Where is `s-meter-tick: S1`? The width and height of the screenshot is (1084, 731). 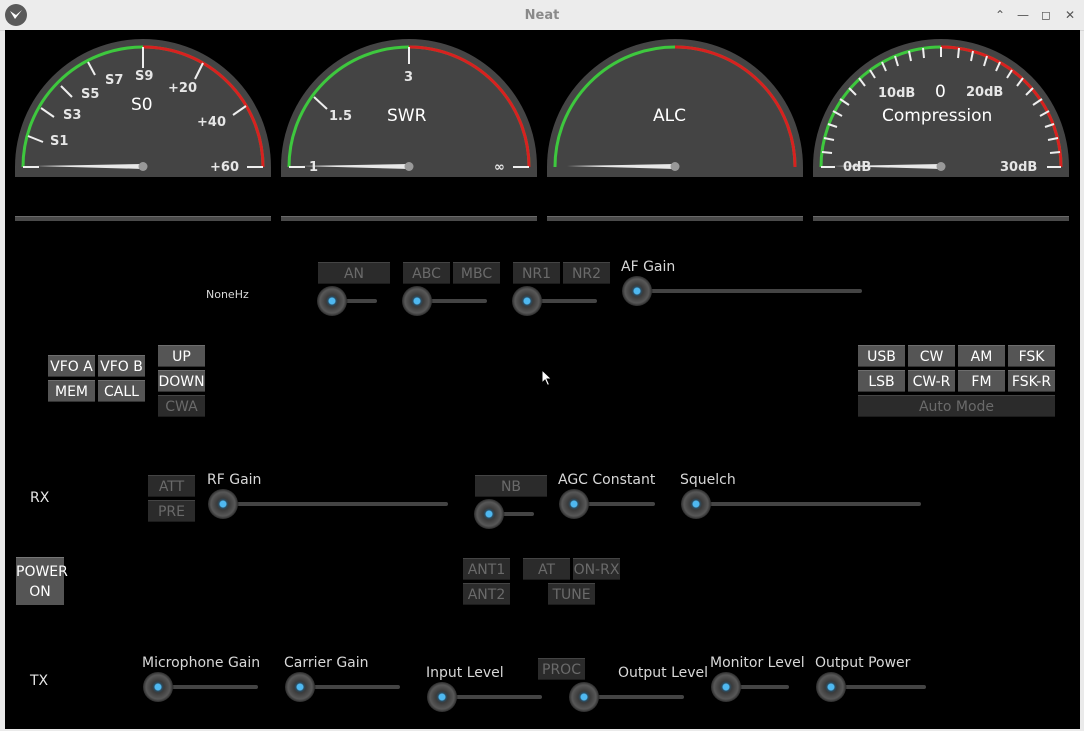
s-meter-tick: S1 is located at coordinates (59, 141).